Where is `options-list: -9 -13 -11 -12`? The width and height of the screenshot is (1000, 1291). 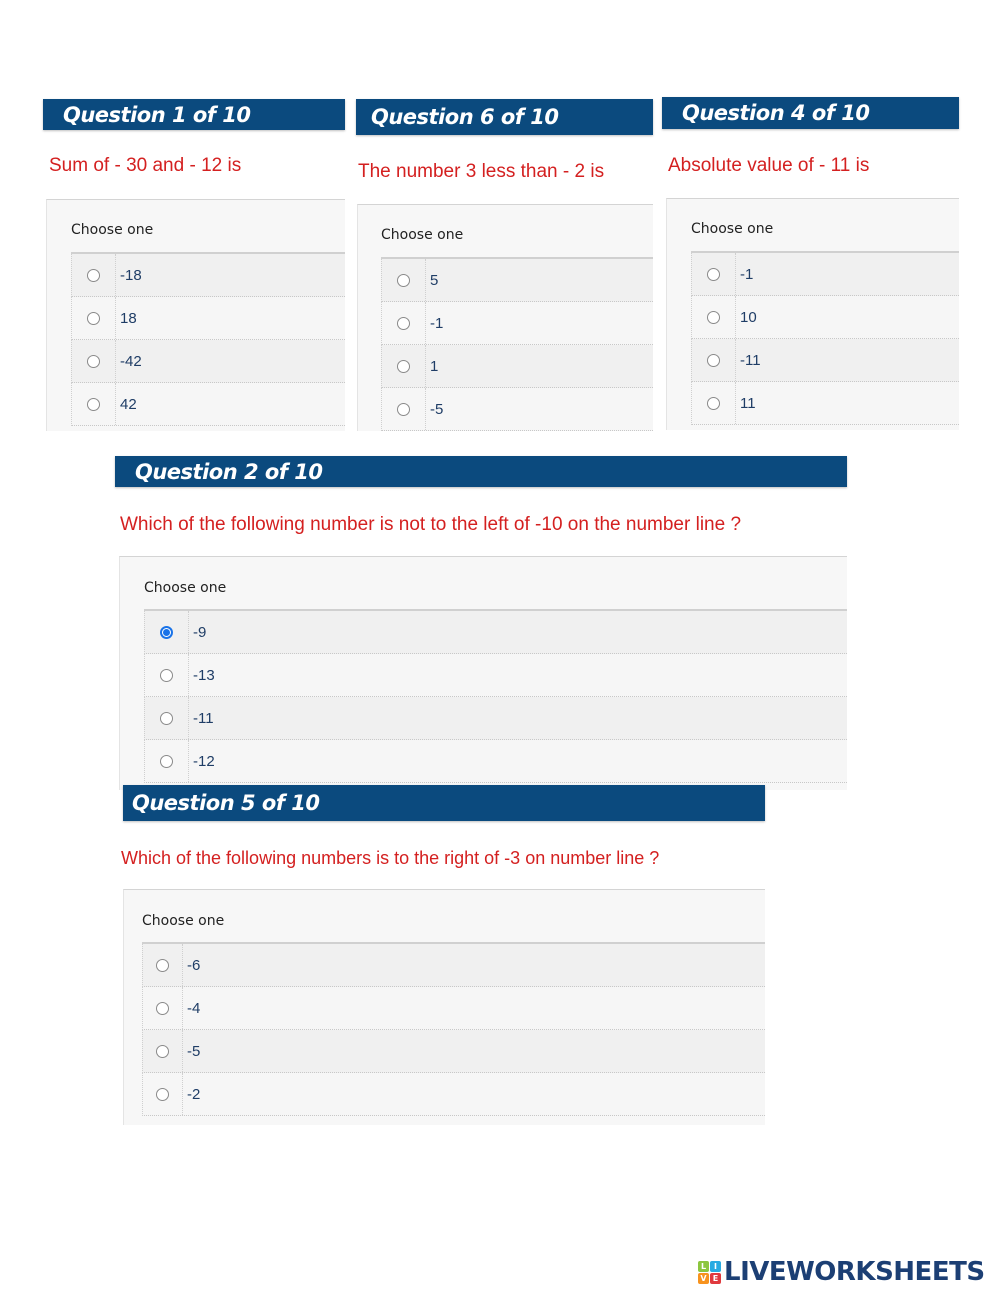 options-list: -9 -13 -11 -12 is located at coordinates (495, 696).